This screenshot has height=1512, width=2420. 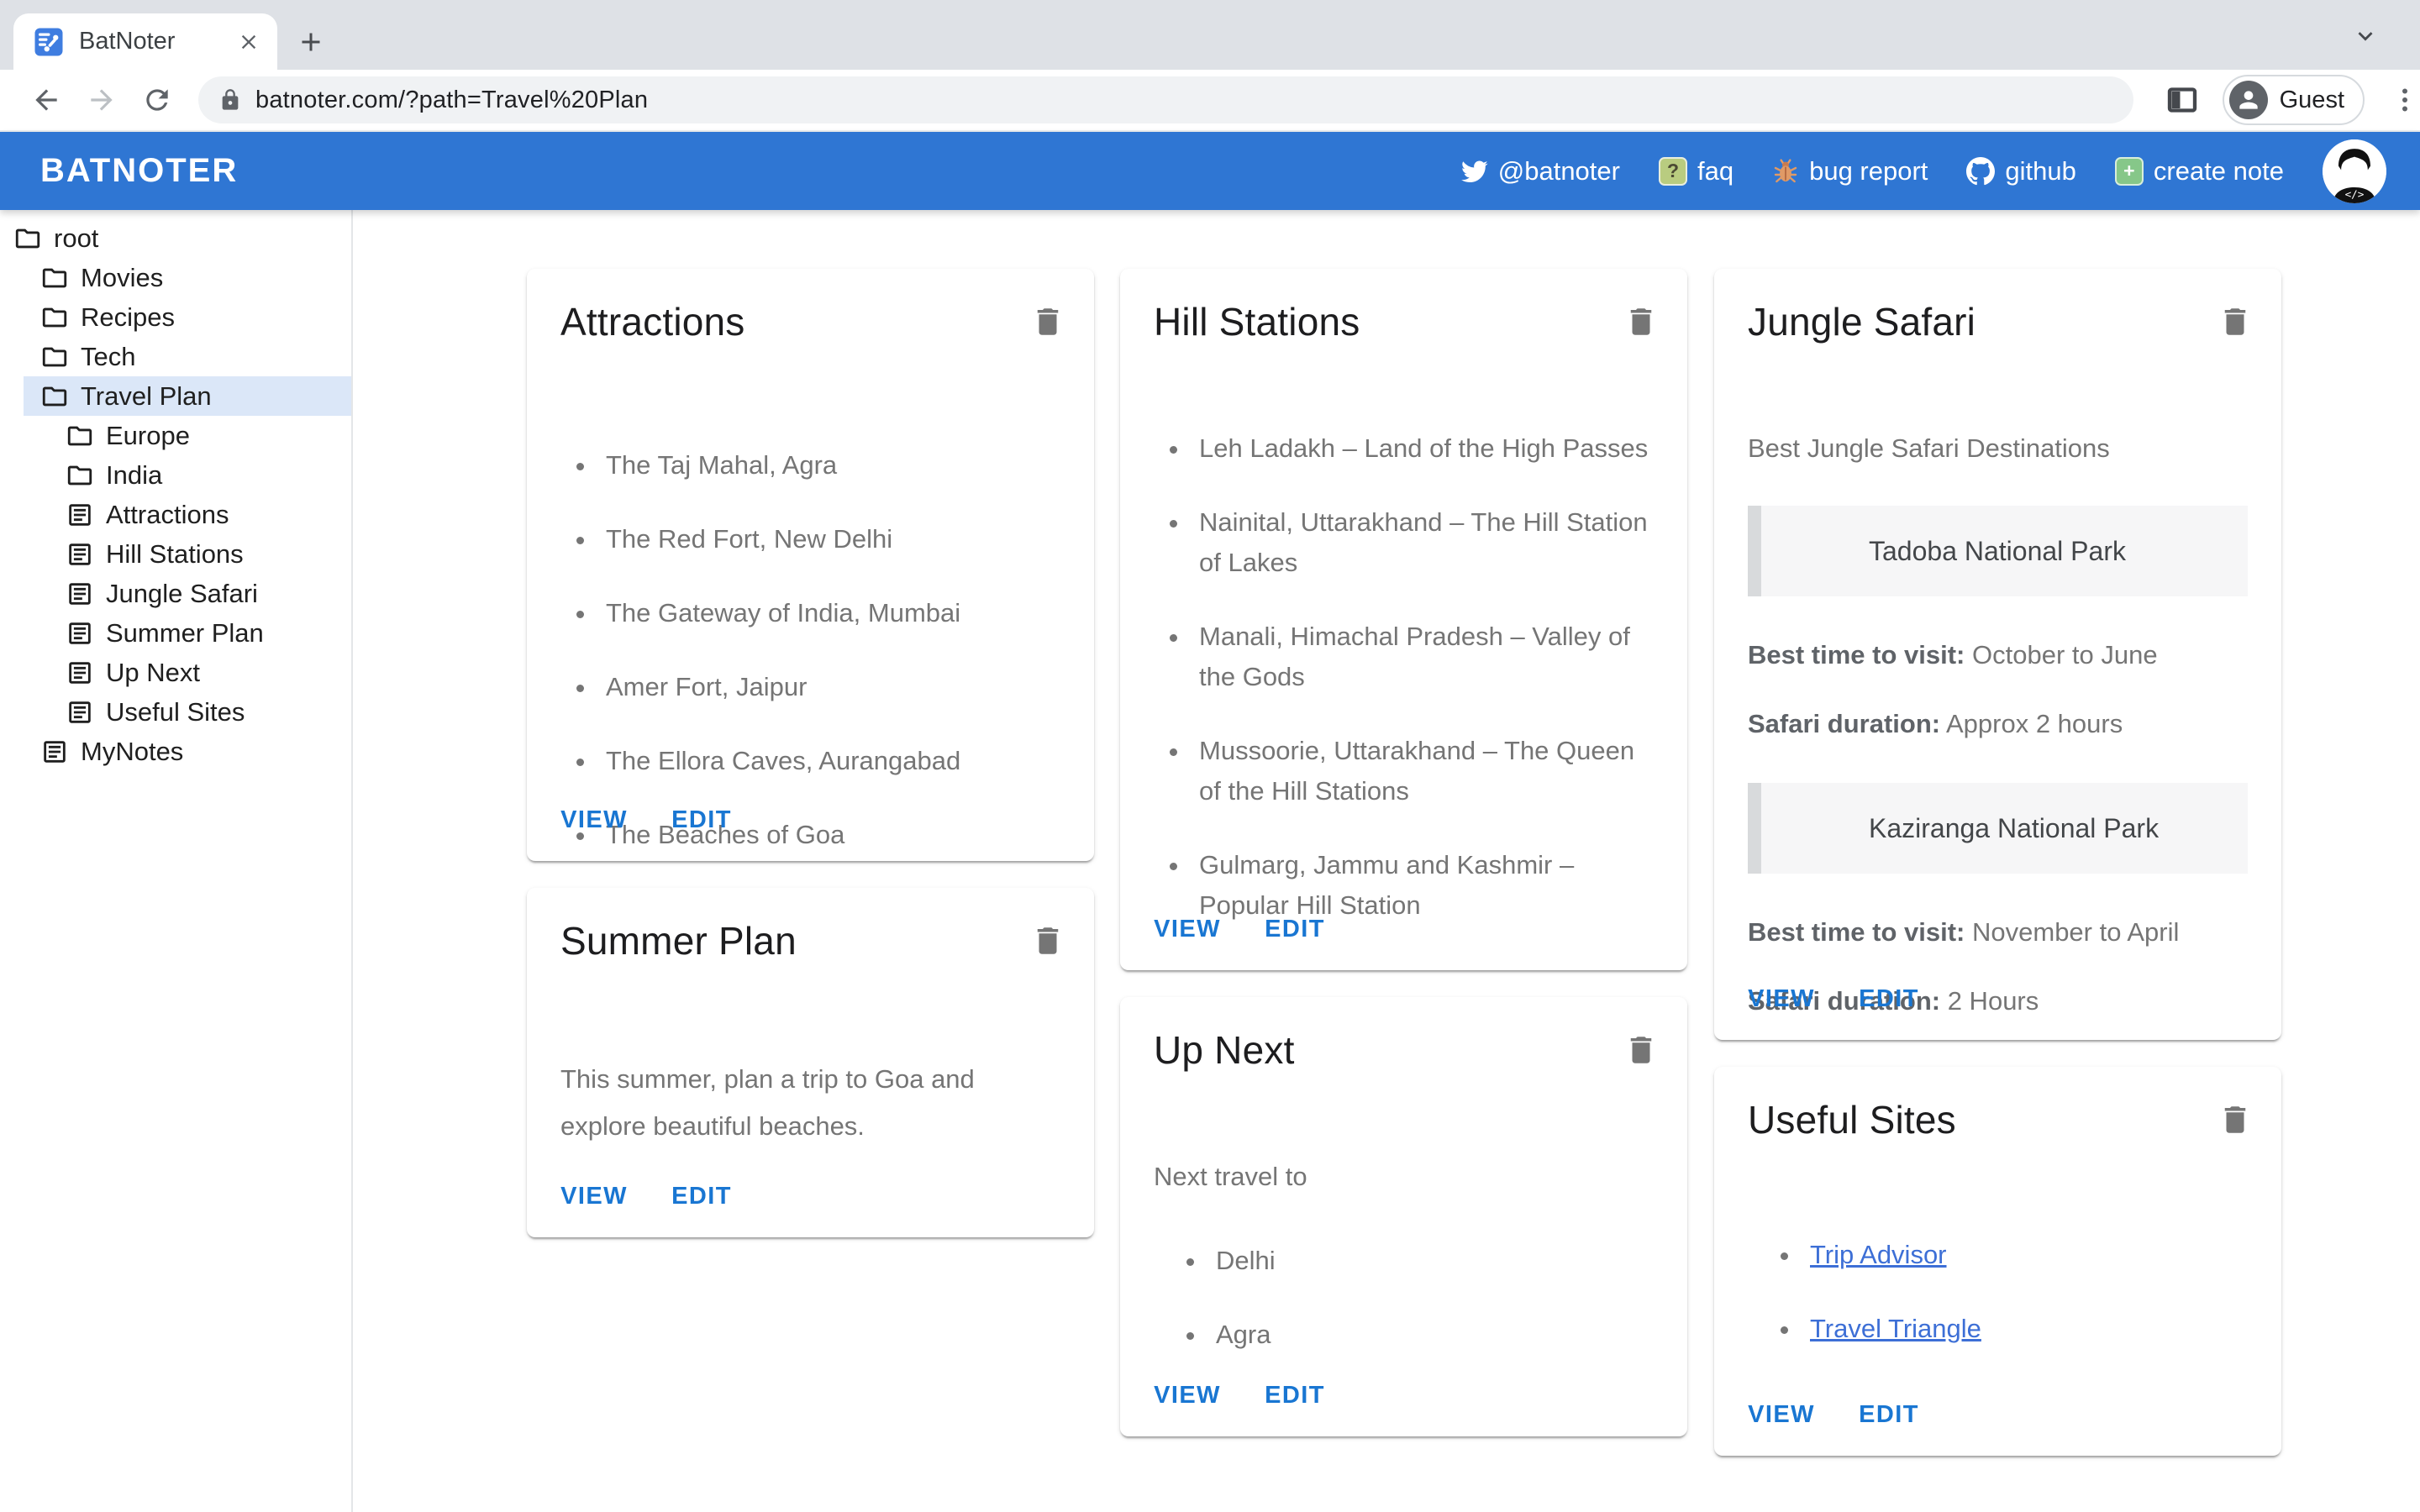 I want to click on user-avatar: </>, so click(x=2354, y=171).